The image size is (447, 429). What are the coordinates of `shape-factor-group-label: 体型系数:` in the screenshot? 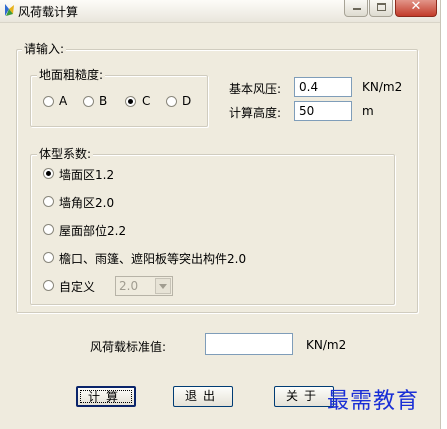 It's located at (65, 153).